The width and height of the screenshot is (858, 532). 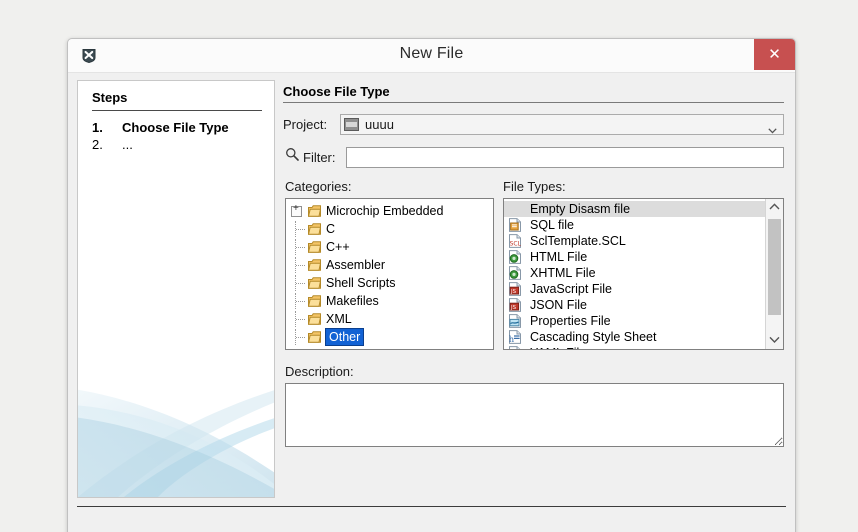 I want to click on category-item-label: Assembler, so click(x=356, y=265).